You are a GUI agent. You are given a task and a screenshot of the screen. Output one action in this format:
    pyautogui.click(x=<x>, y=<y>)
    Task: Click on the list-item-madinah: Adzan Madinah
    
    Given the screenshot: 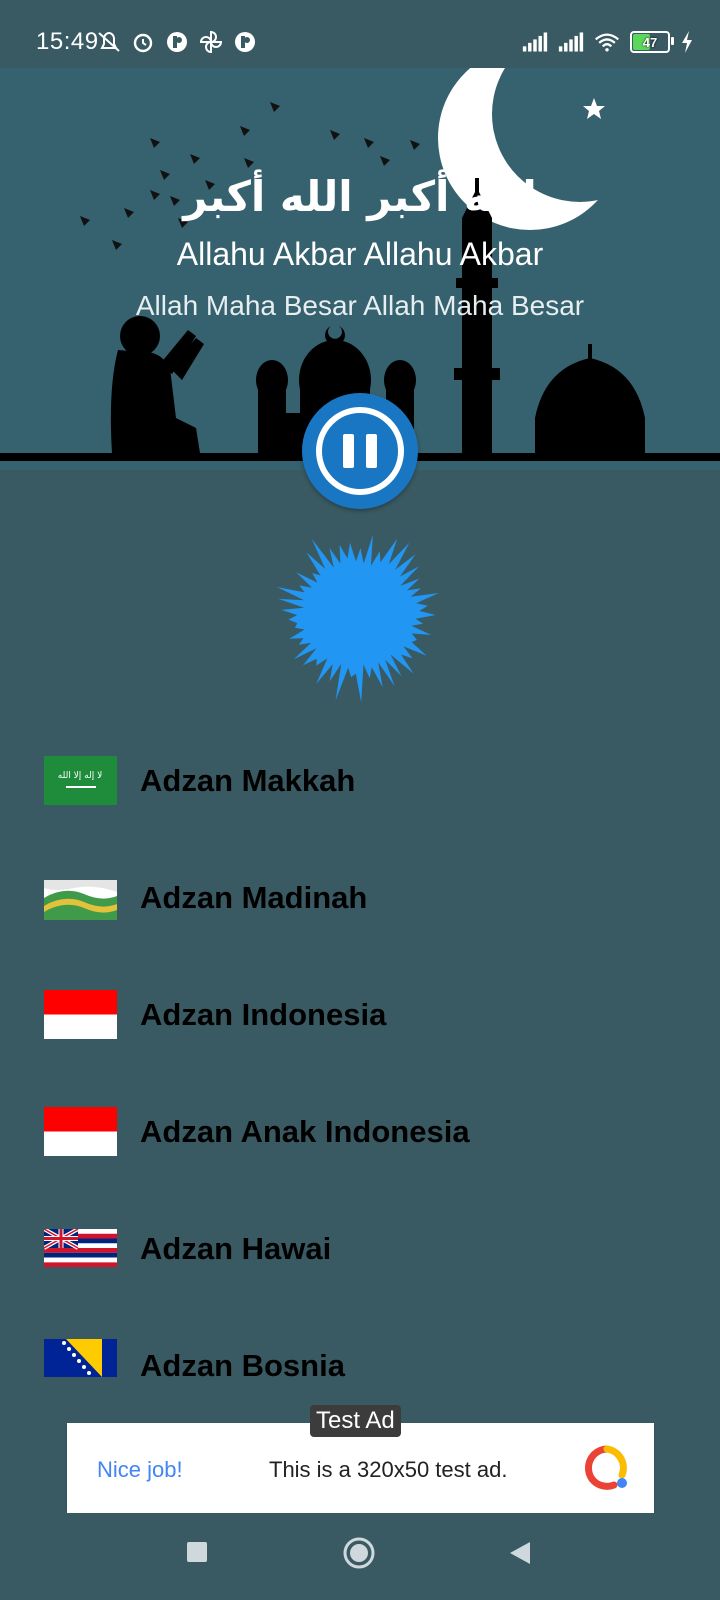 What is the action you would take?
    pyautogui.click(x=360, y=897)
    